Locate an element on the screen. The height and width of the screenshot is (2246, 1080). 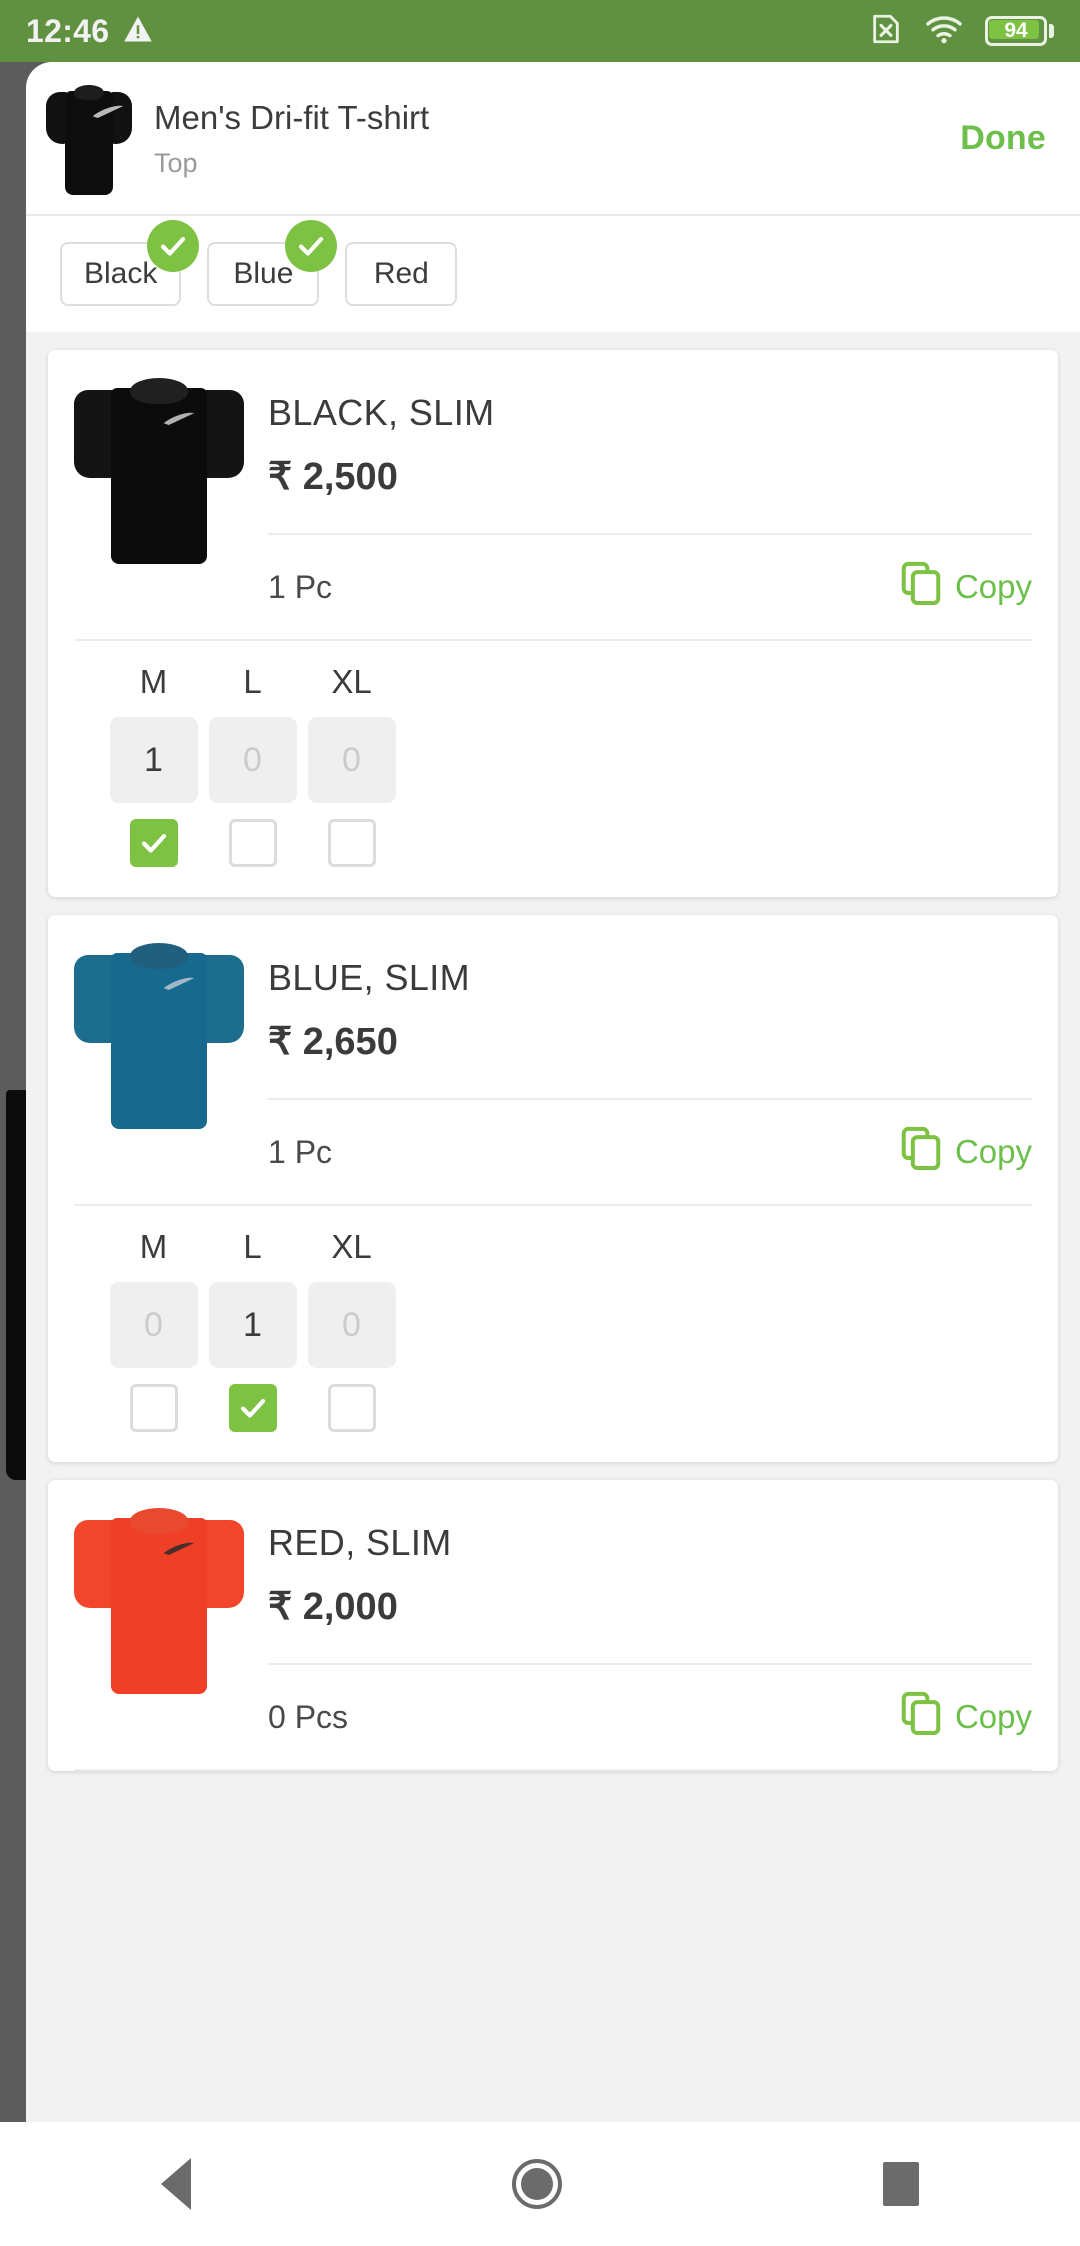
size-option-m: M 0 is located at coordinates (153, 1330).